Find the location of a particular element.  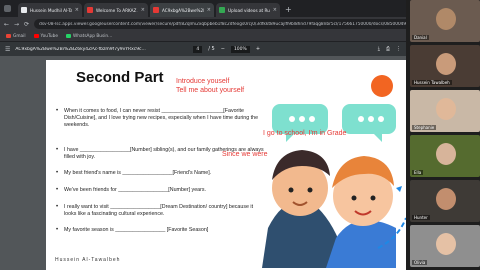

more-icon: ⋮ is located at coordinates (398, 49).